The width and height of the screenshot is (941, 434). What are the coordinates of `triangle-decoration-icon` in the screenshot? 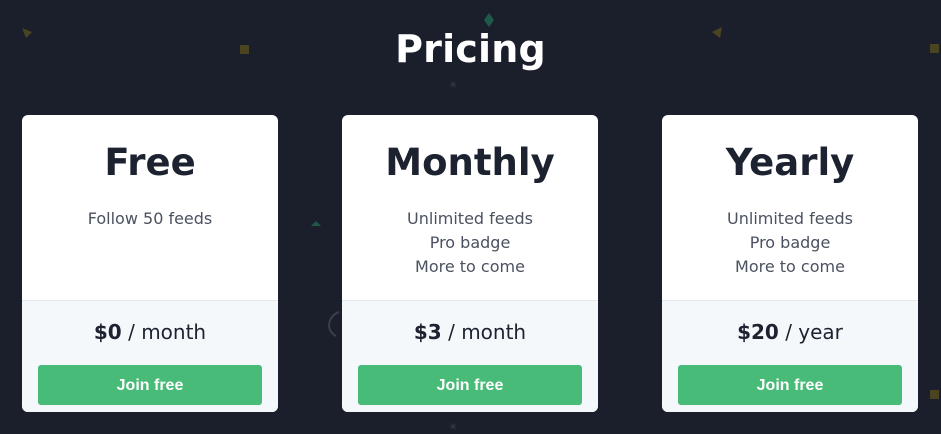 It's located at (316, 223).